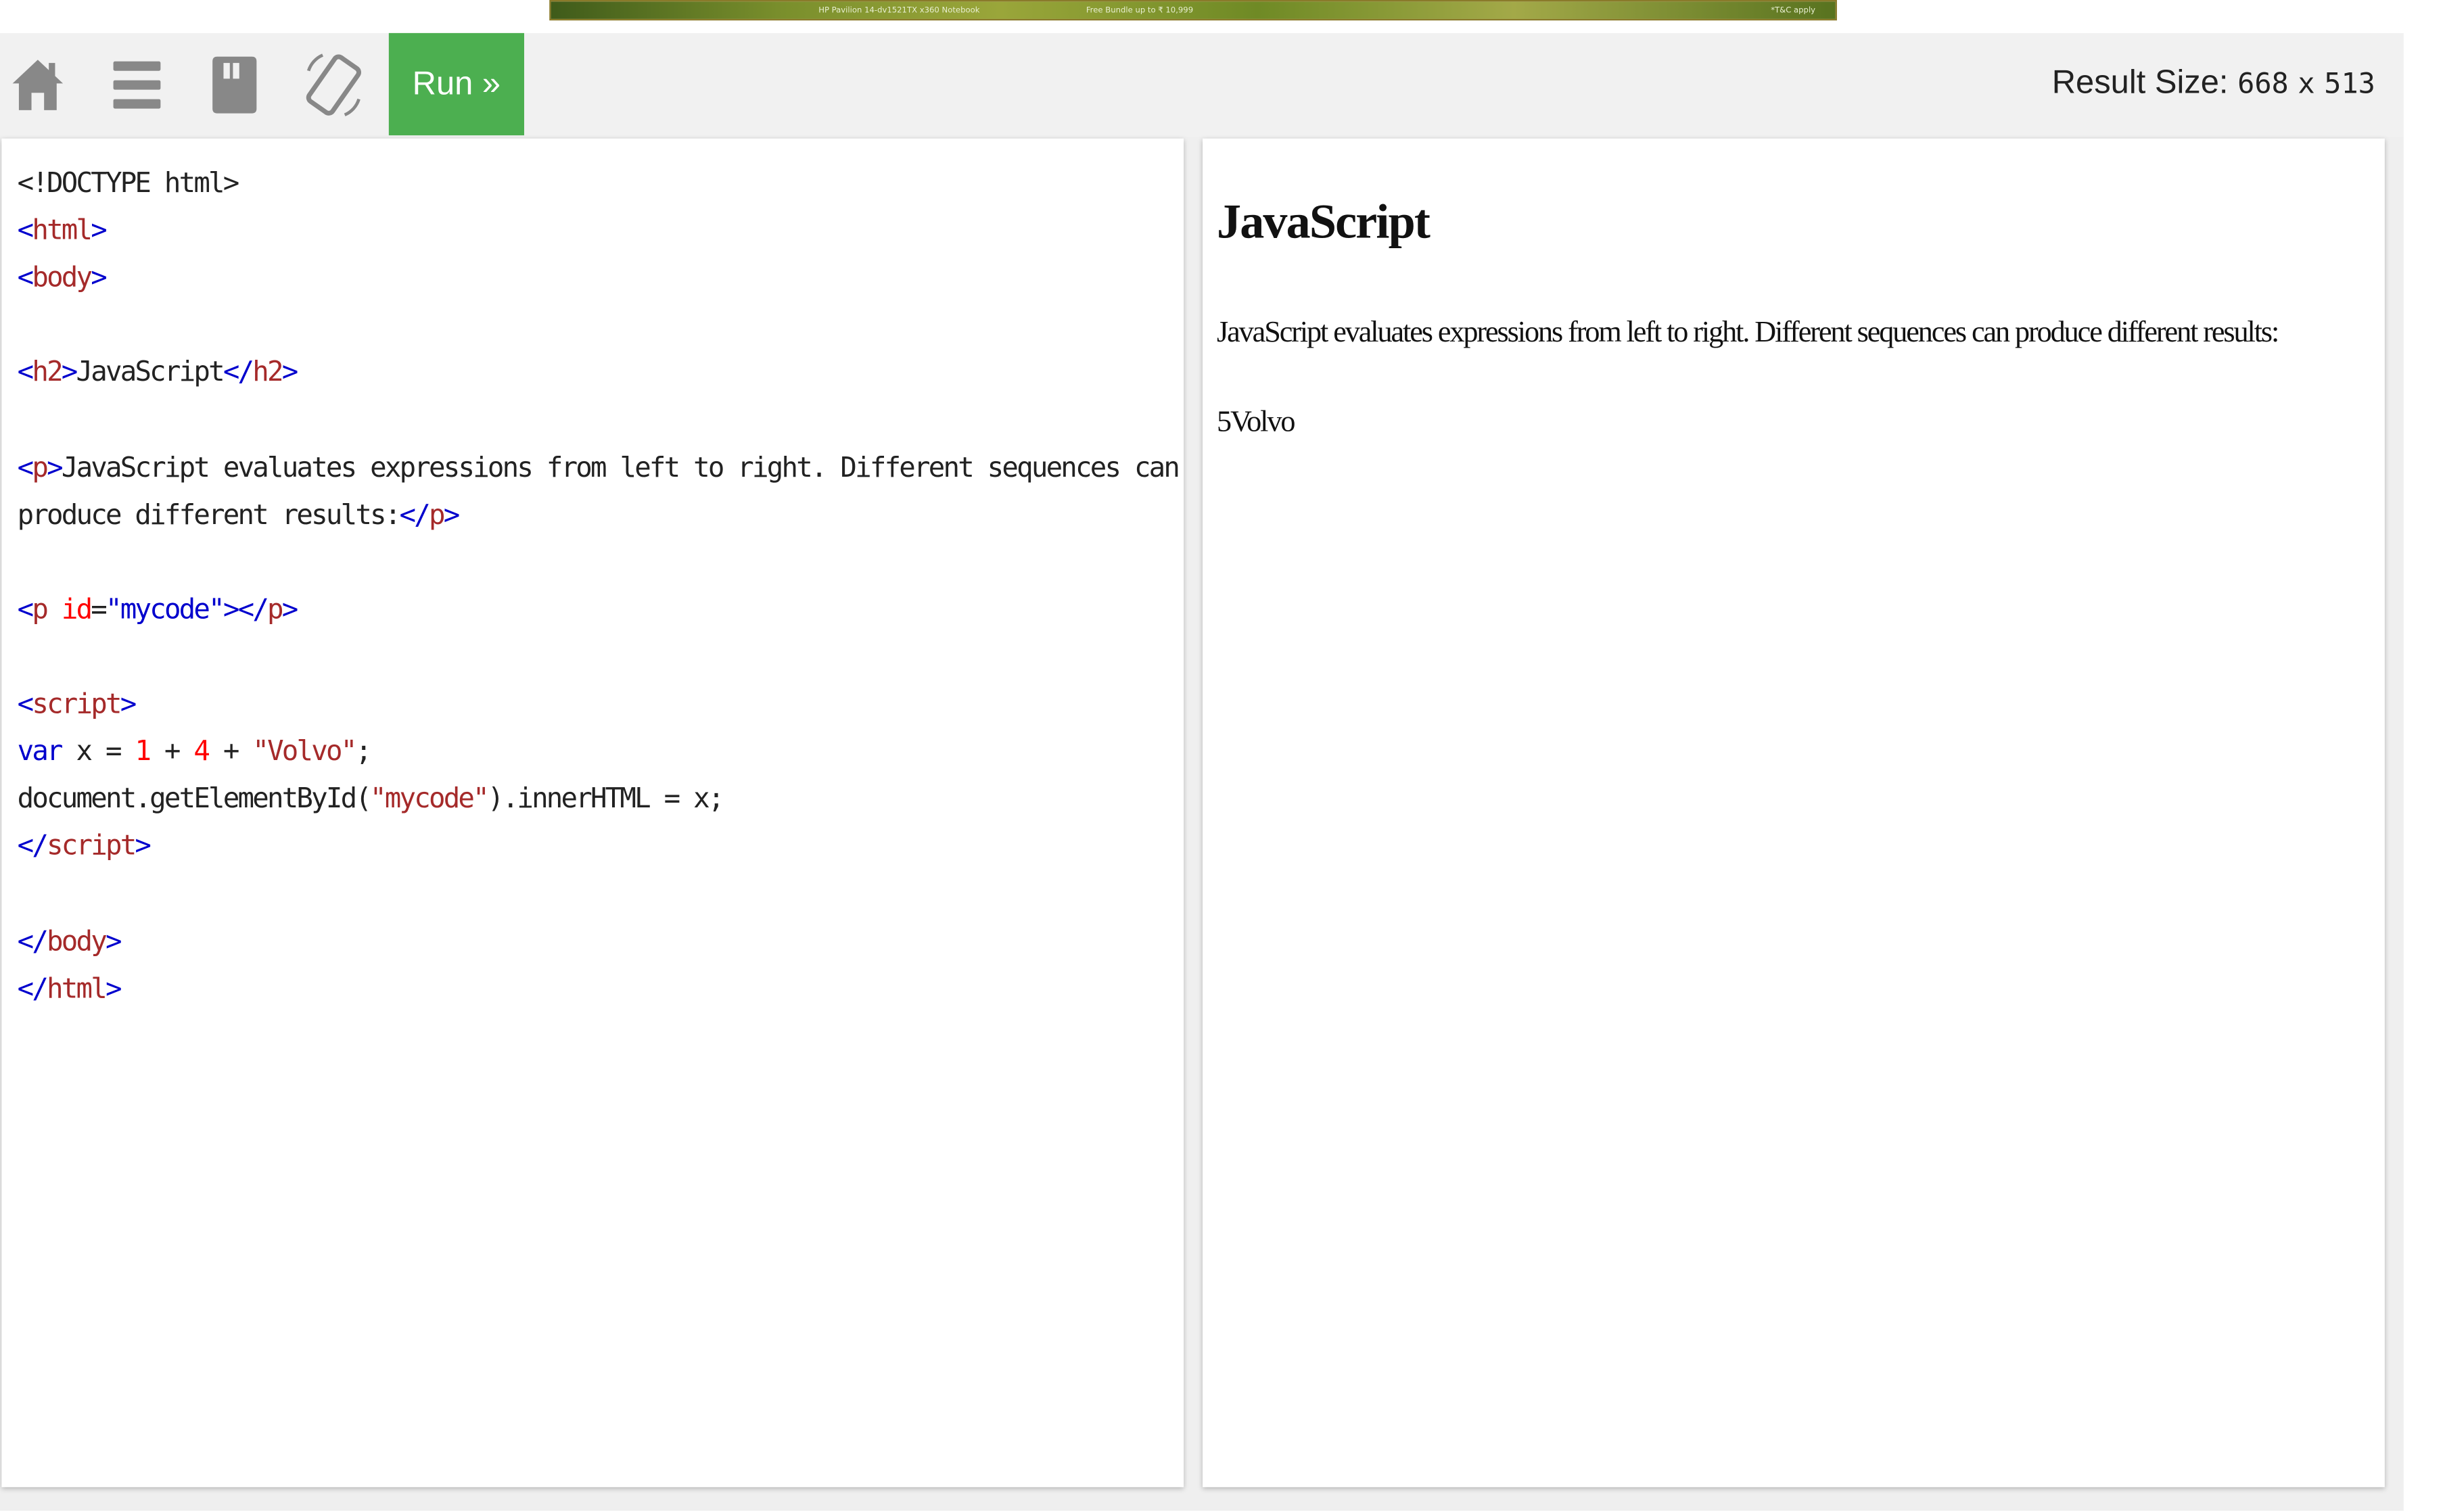 This screenshot has width=2443, height=1512. Describe the element at coordinates (598, 231) in the screenshot. I see `code-line: <html>` at that location.